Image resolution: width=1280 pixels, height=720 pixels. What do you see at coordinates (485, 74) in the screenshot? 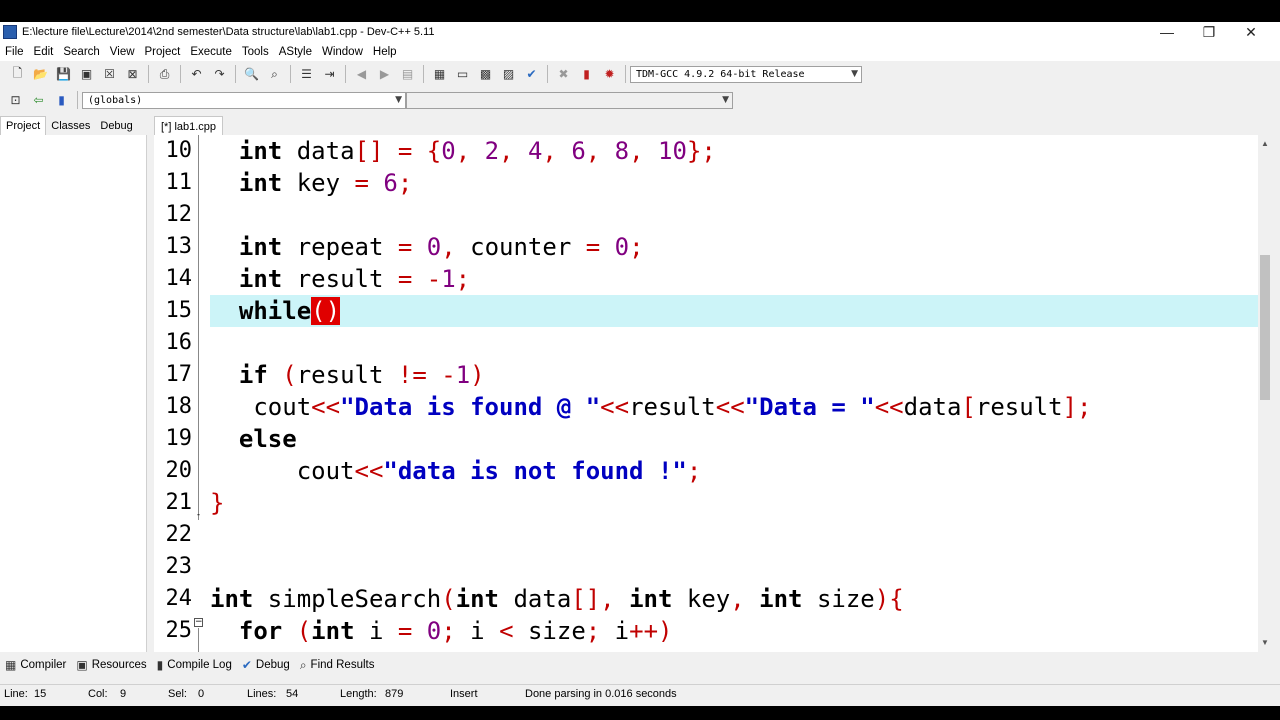
I see `compile-run-icon: ▩` at bounding box center [485, 74].